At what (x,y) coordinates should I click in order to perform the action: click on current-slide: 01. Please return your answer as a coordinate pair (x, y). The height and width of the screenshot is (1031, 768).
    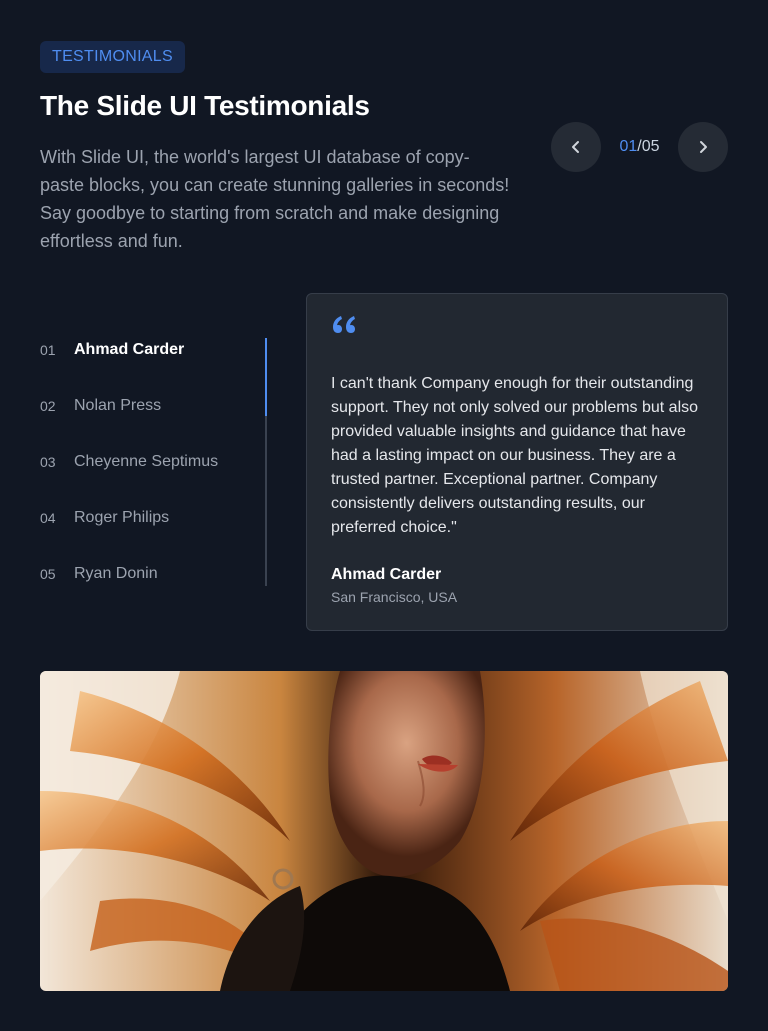
    Looking at the image, I should click on (628, 146).